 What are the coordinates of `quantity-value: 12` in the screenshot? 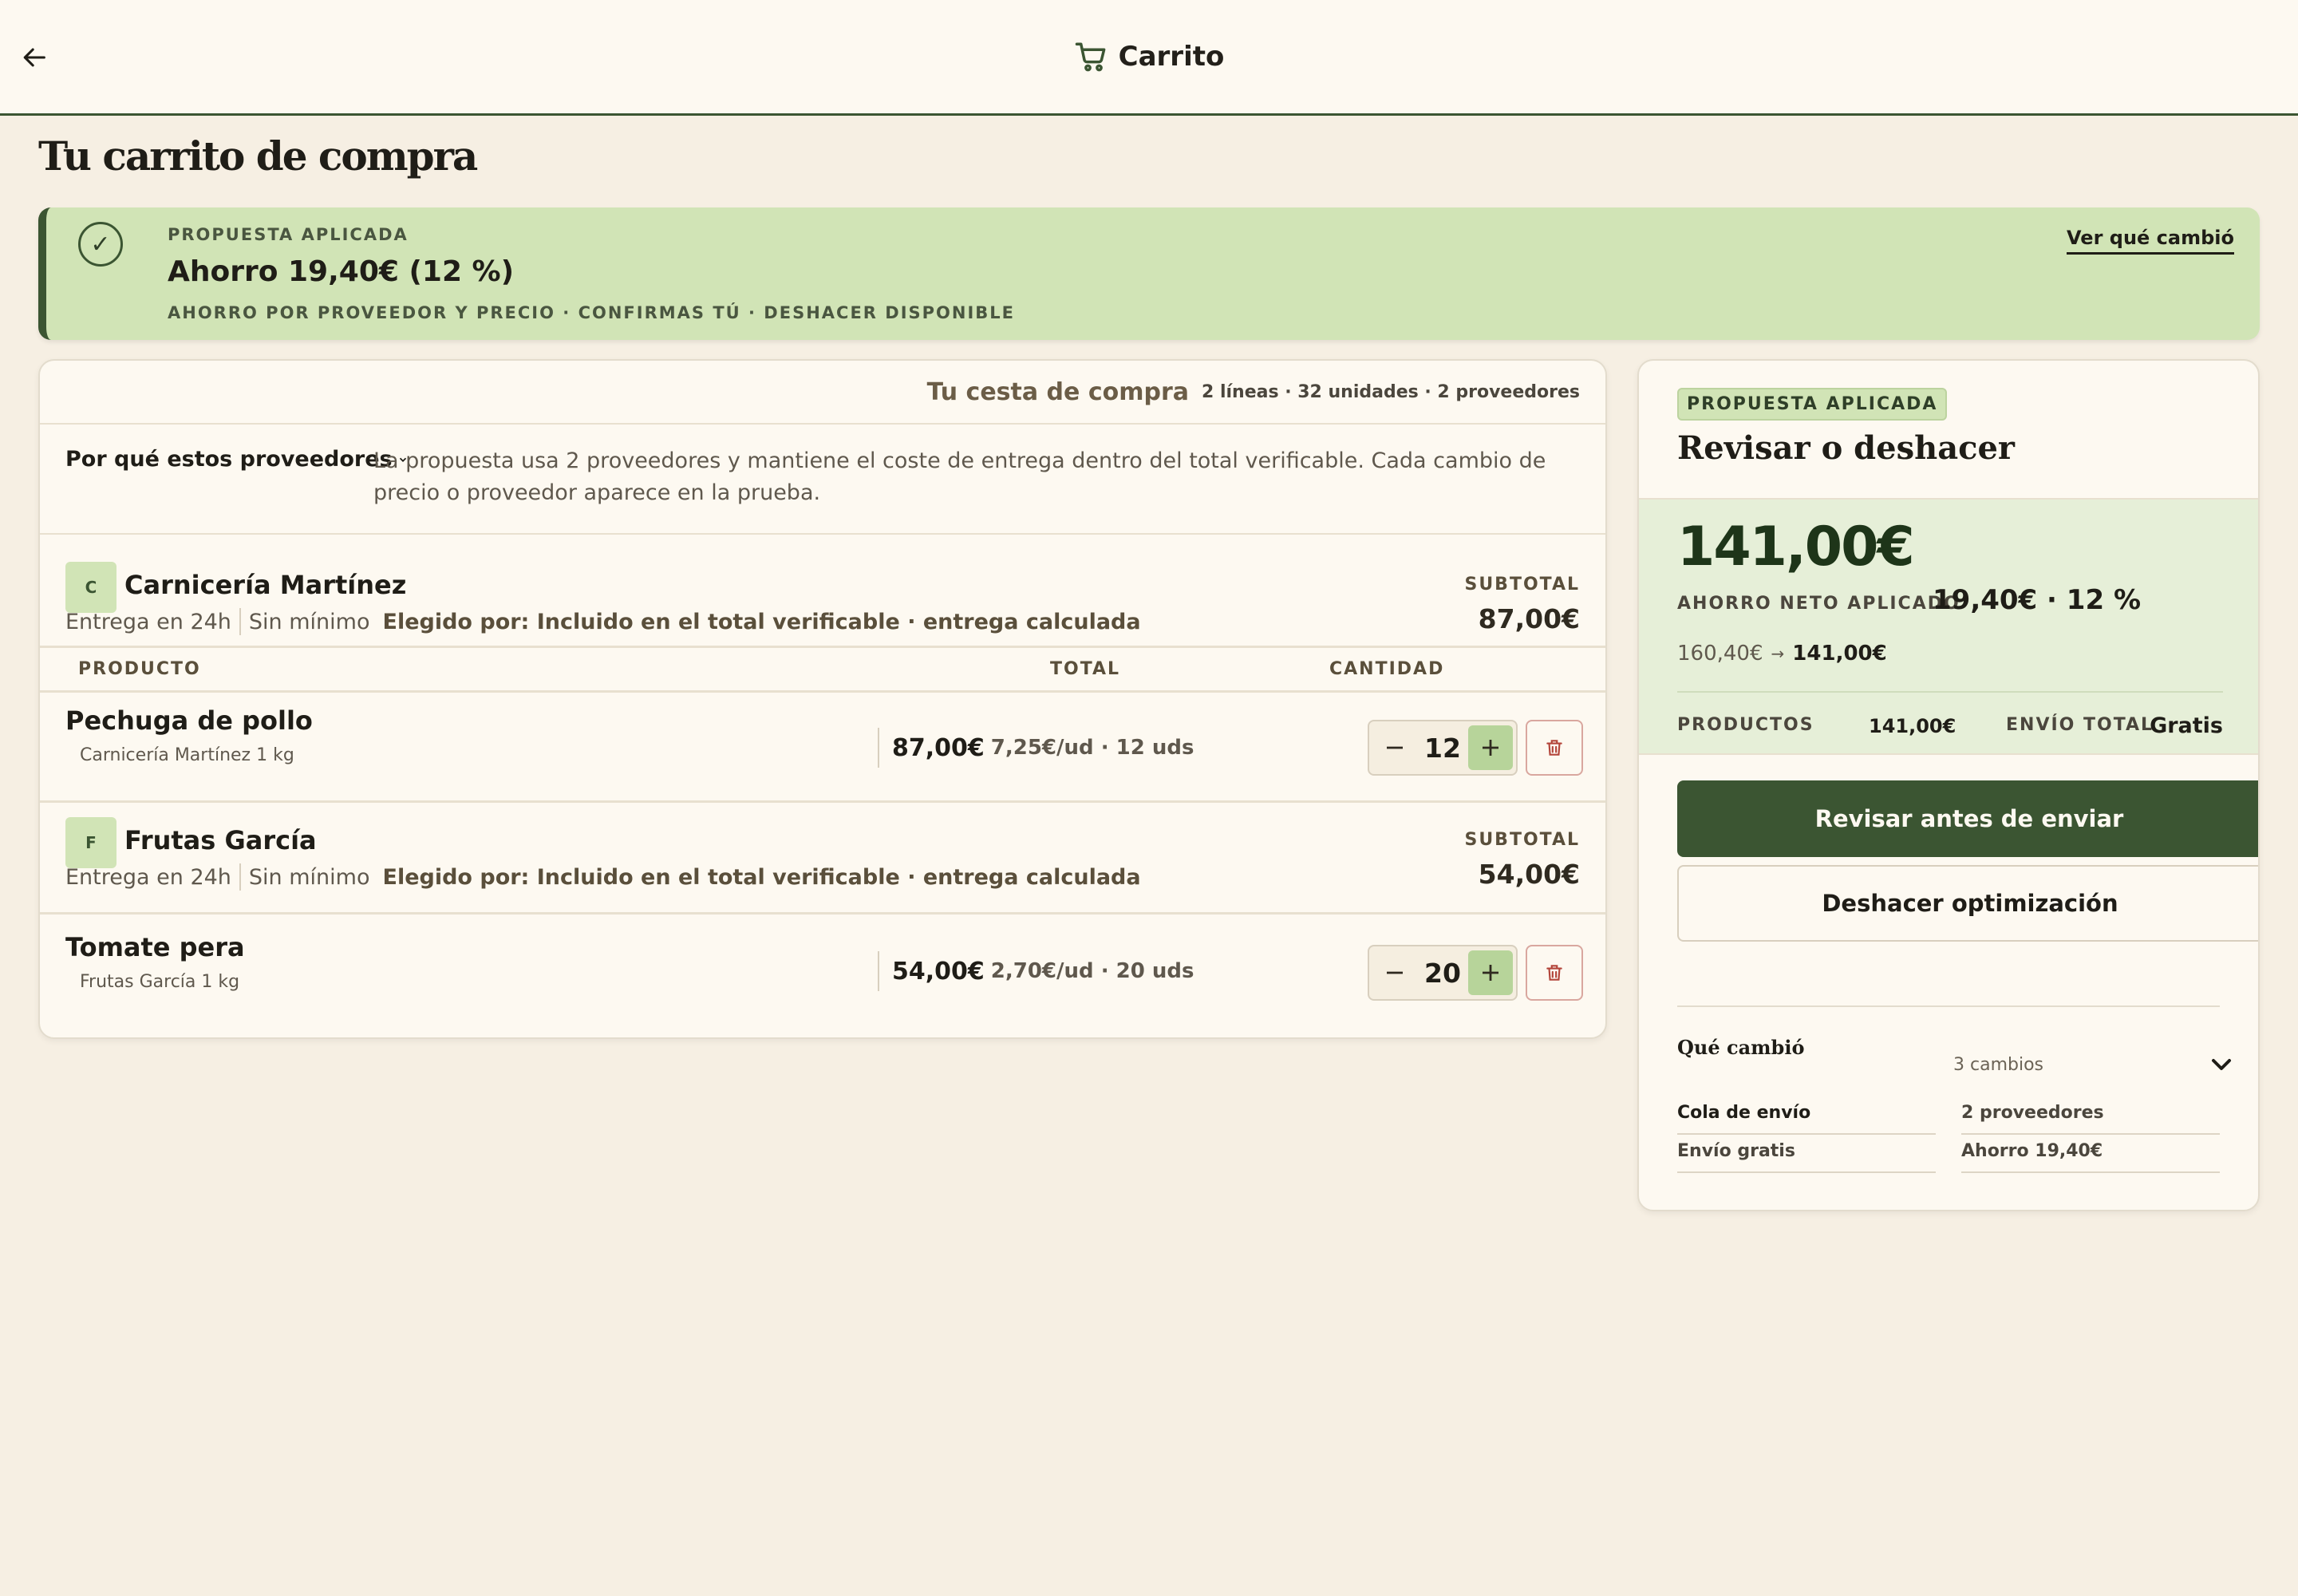 It's located at (1443, 748).